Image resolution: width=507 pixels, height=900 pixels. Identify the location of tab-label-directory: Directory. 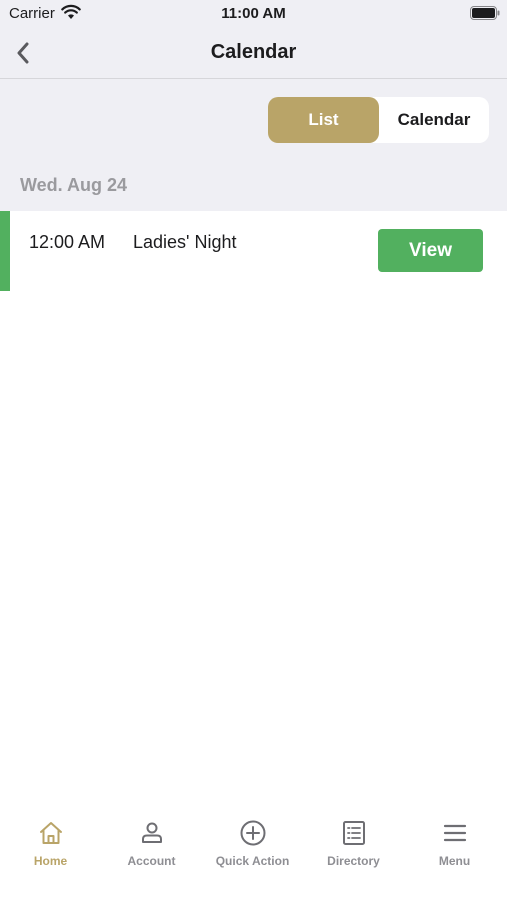
(353, 861).